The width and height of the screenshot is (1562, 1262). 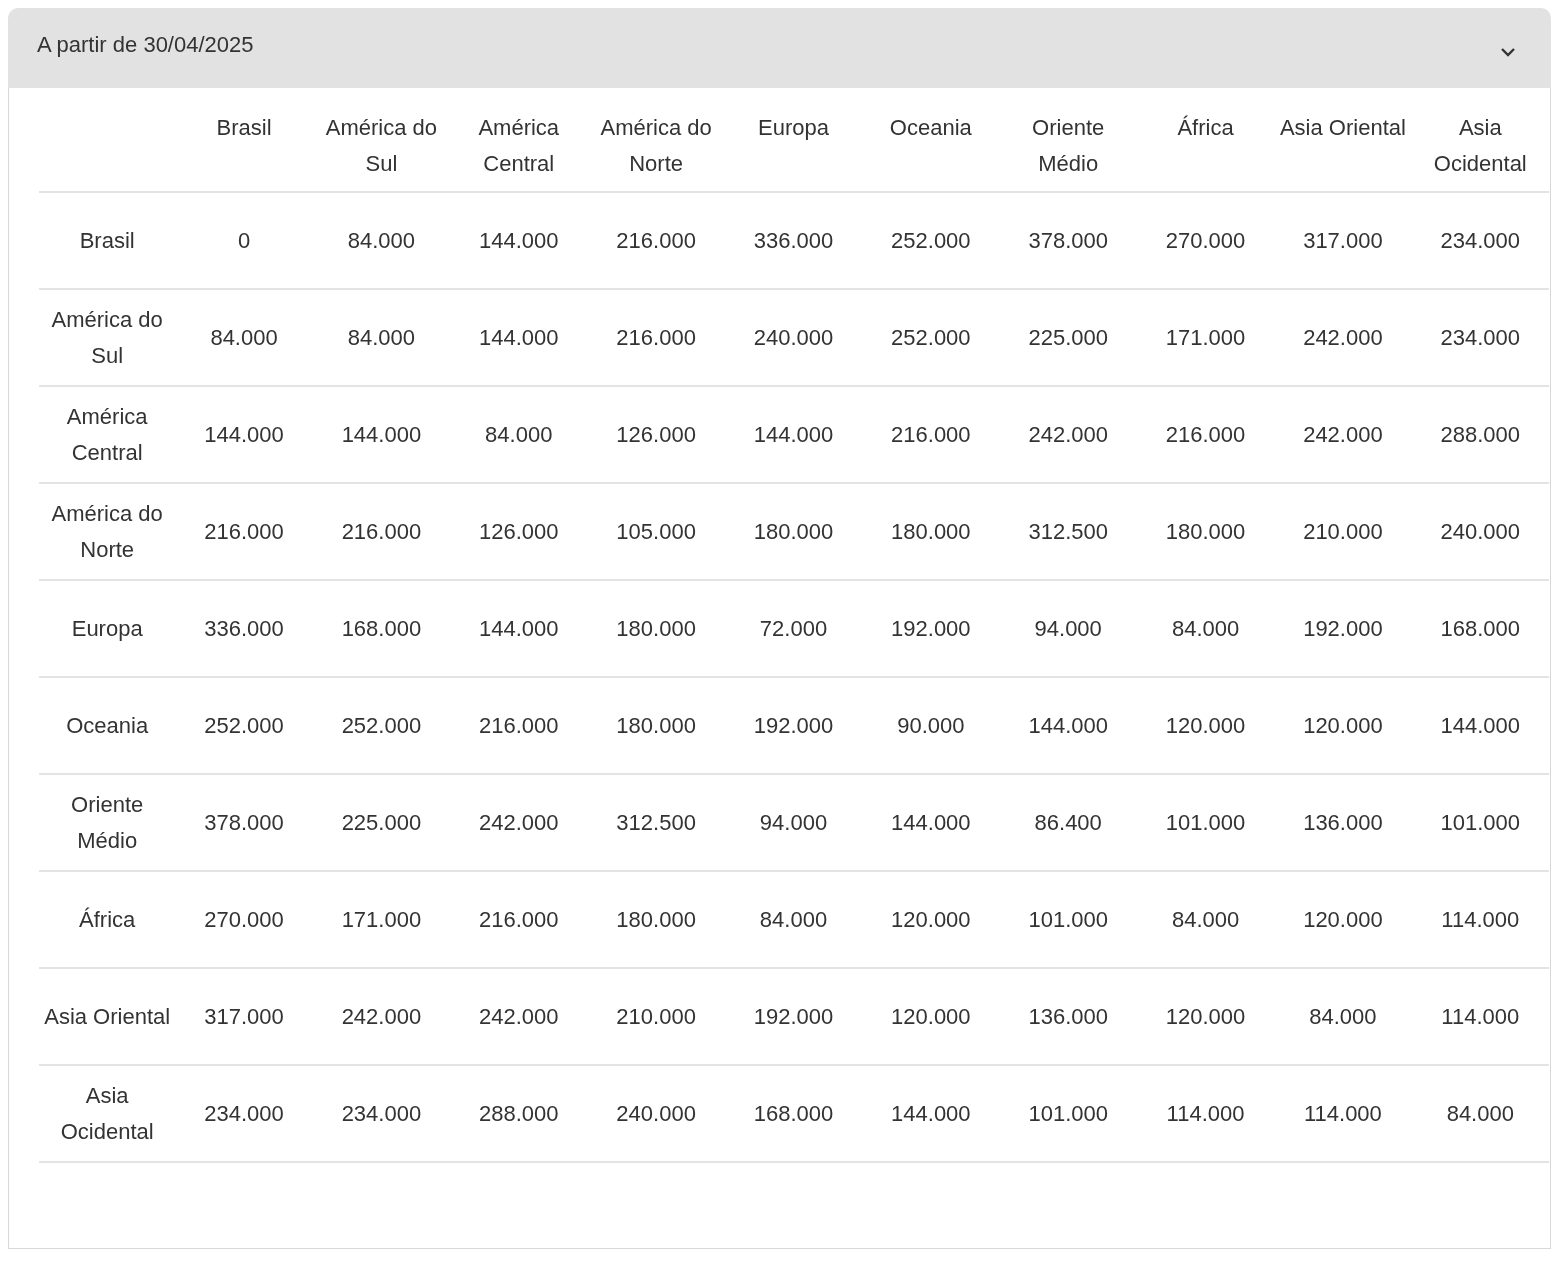 I want to click on table-cell: 0, so click(x=244, y=240).